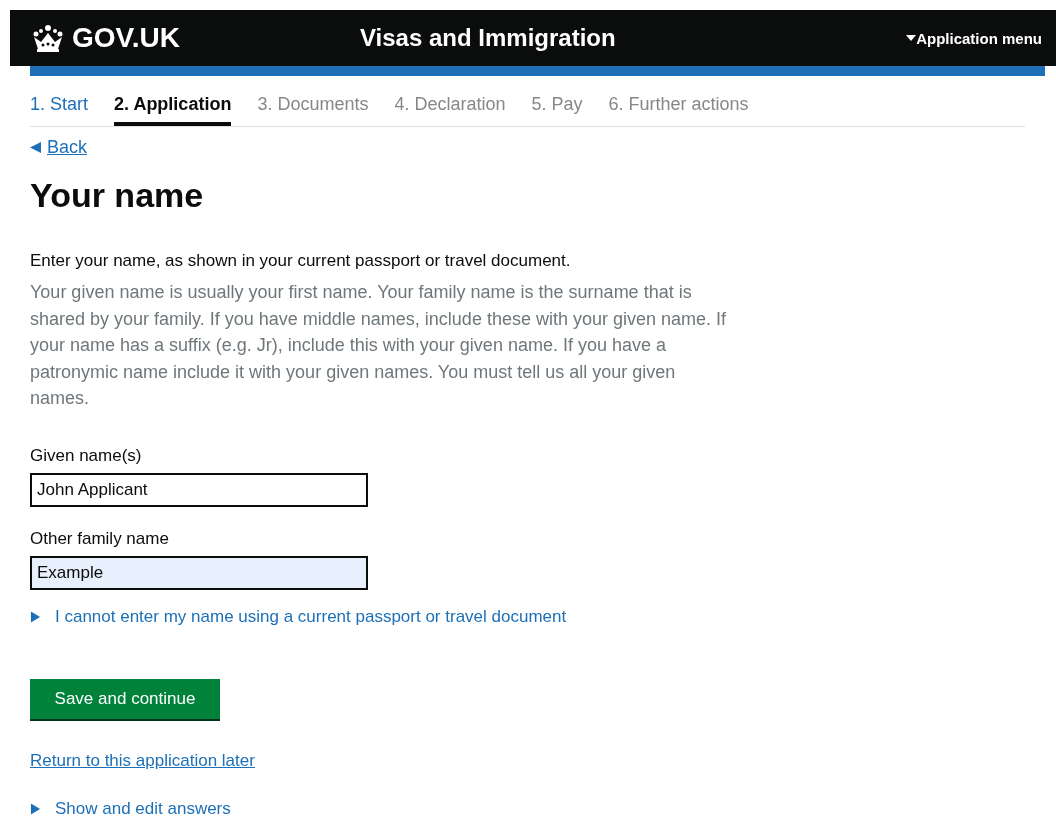  I want to click on text-field: Example, so click(199, 572).